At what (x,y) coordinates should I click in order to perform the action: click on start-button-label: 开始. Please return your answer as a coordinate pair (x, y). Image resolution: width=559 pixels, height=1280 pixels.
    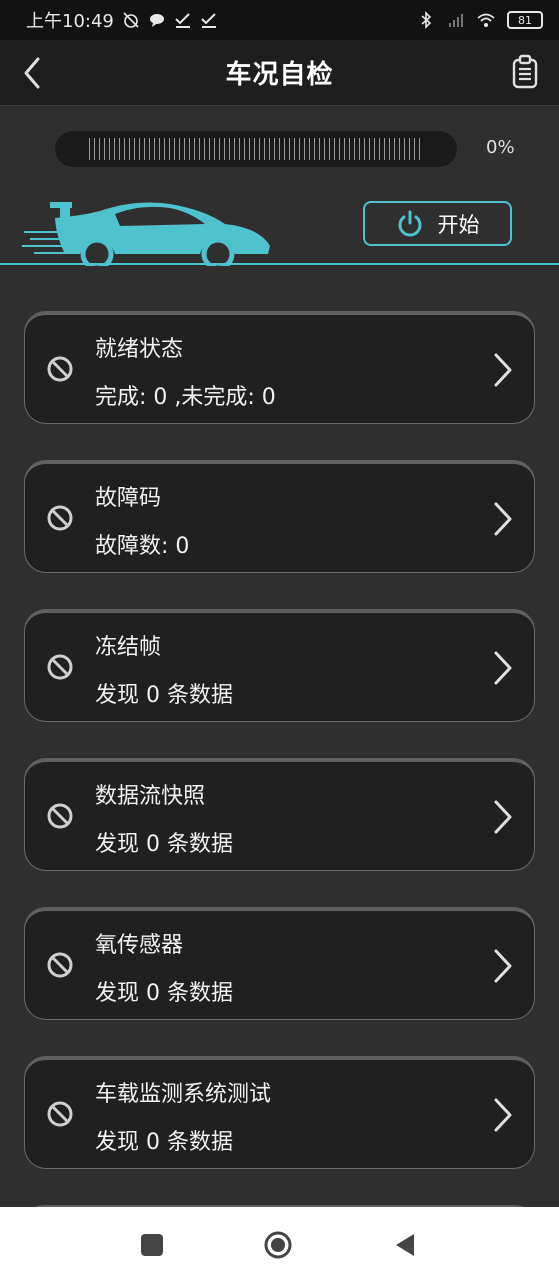
    Looking at the image, I should click on (458, 224).